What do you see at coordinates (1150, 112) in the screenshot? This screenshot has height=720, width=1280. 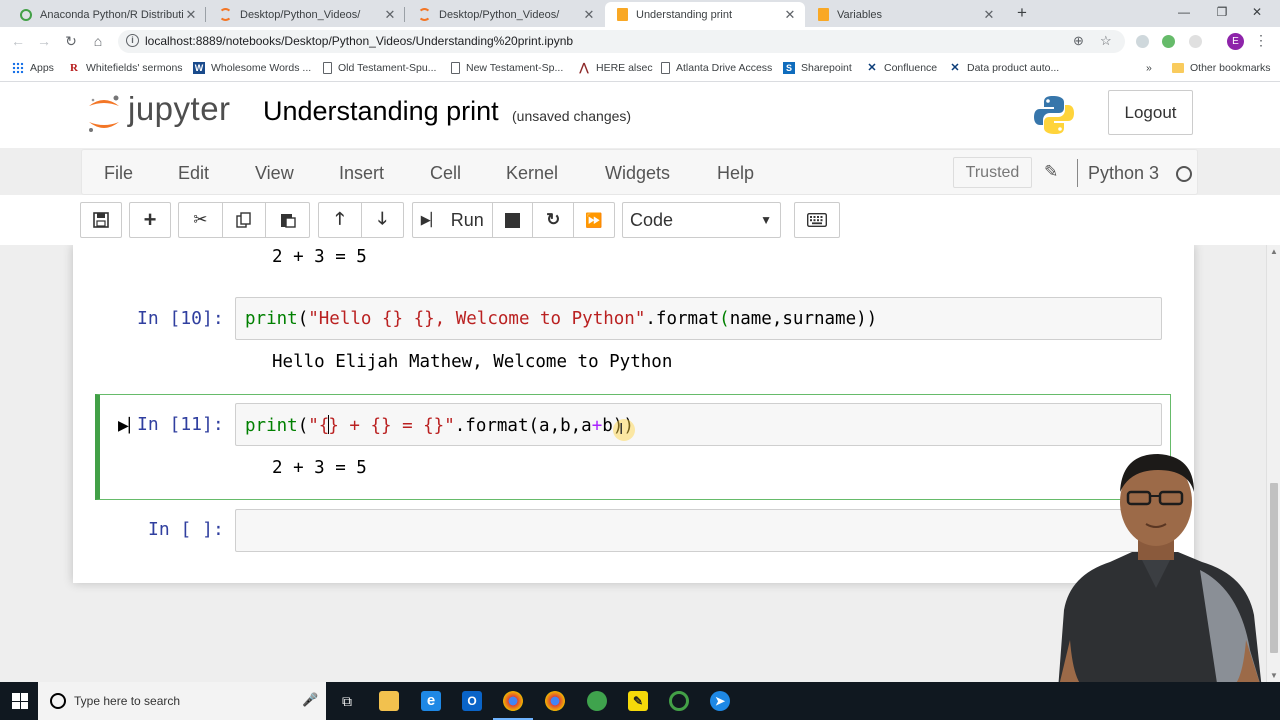 I see `logout-button: Logout` at bounding box center [1150, 112].